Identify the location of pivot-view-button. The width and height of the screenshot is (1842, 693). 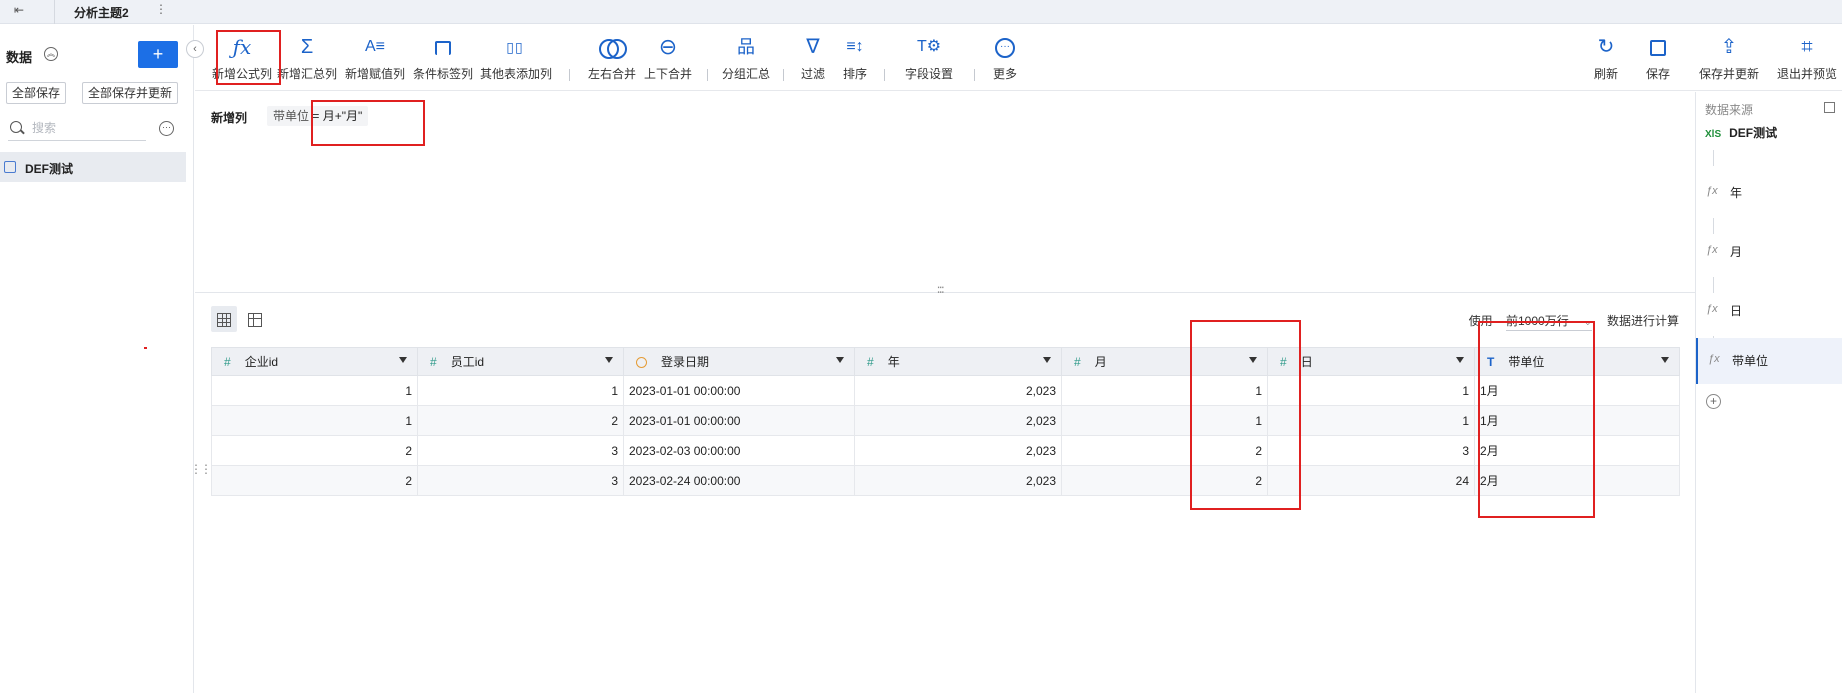
(255, 319).